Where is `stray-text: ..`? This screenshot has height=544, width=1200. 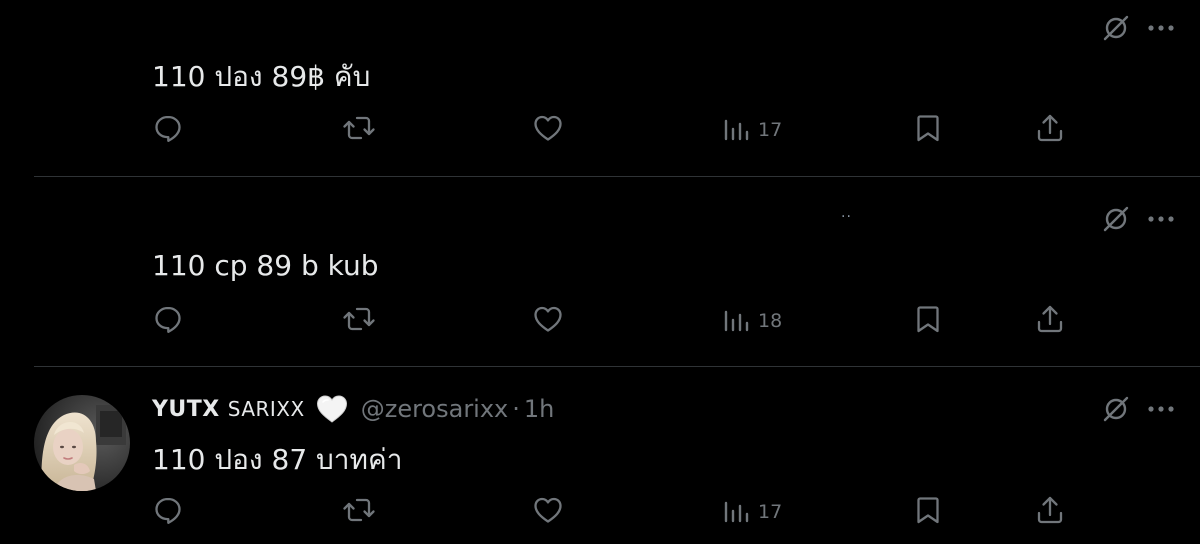 stray-text: .. is located at coordinates (846, 213).